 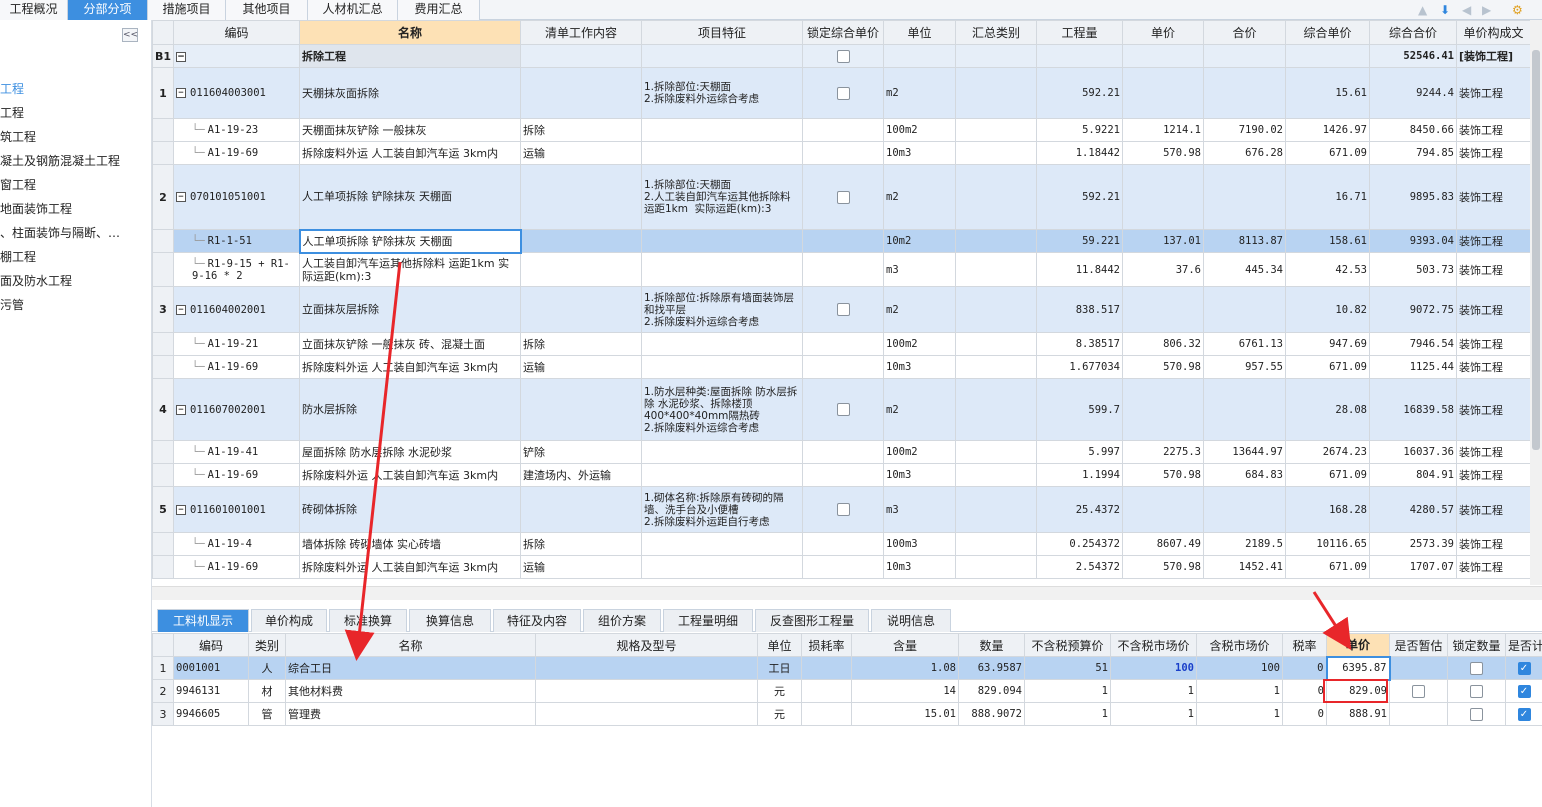 What do you see at coordinates (1413, 32) in the screenshot?
I see `header-unit-total: 综合合价` at bounding box center [1413, 32].